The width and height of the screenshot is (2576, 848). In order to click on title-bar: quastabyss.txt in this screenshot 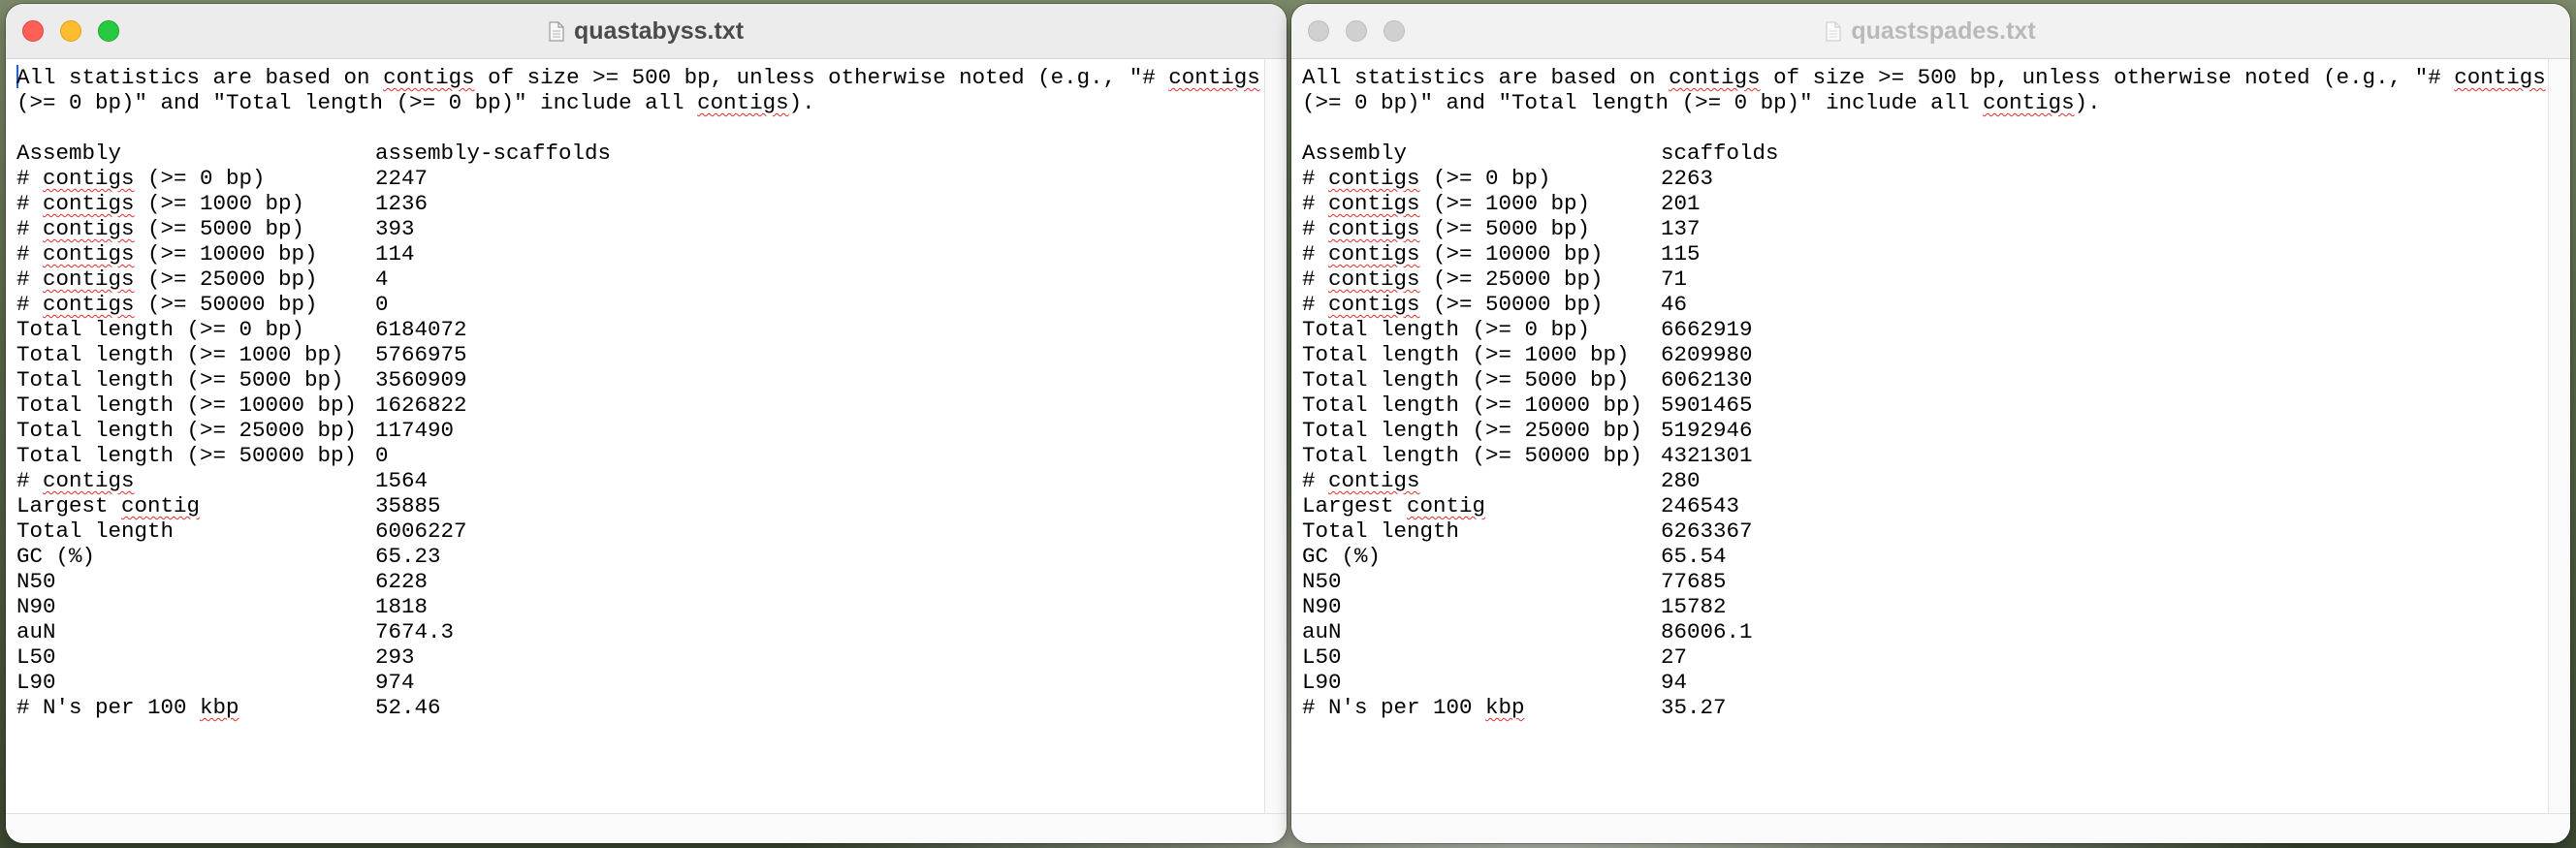, I will do `click(646, 31)`.